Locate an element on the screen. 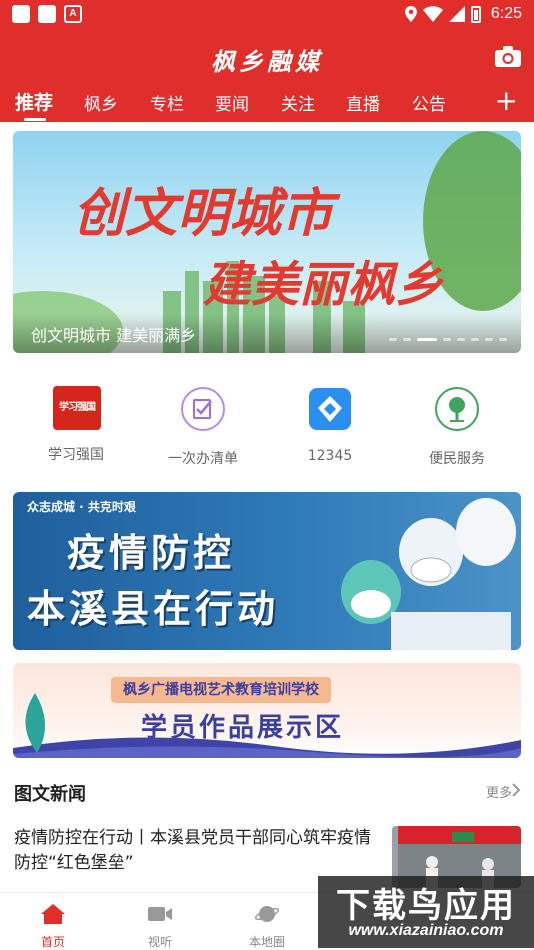 The width and height of the screenshot is (534, 950). xuexi-qiangguo-icon: 学习强国 is located at coordinates (77, 409).